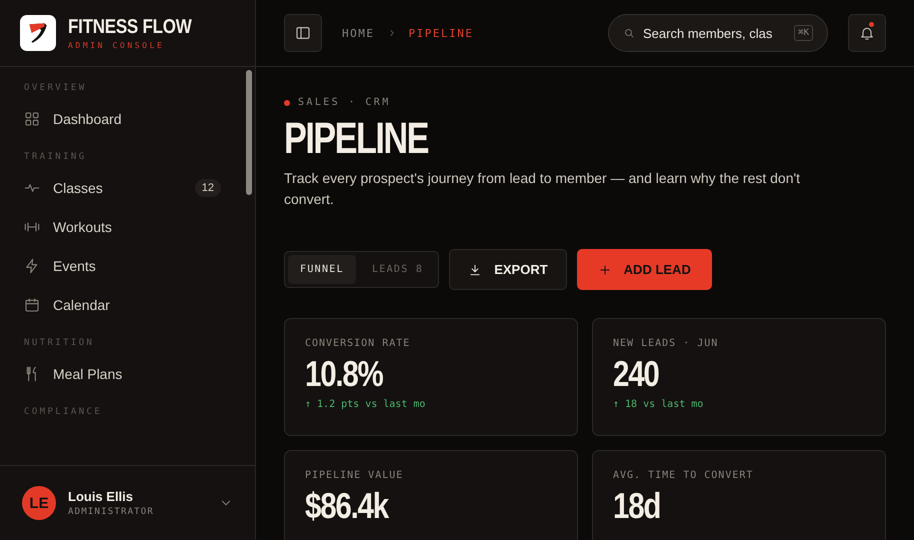  Describe the element at coordinates (122, 118) in the screenshot. I see `sidebar-item: Dashboard` at that location.